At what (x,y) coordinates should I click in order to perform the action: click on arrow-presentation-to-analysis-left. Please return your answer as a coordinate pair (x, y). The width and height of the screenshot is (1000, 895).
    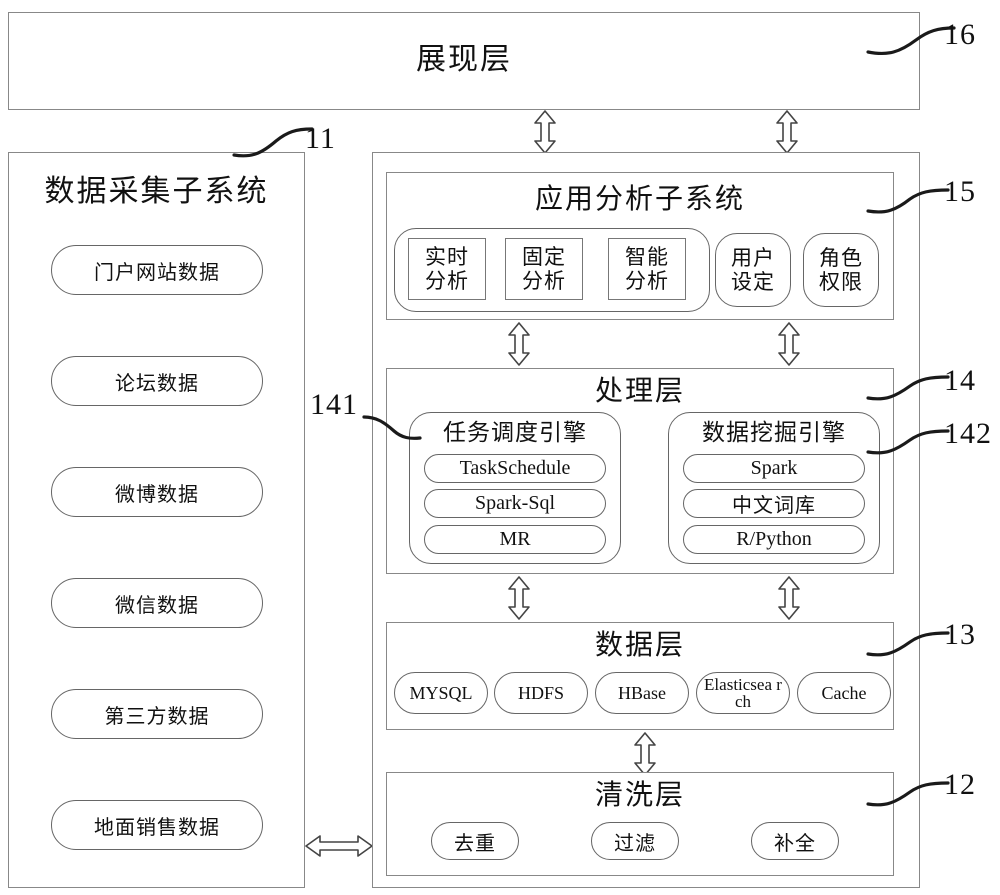
    Looking at the image, I should click on (545, 132).